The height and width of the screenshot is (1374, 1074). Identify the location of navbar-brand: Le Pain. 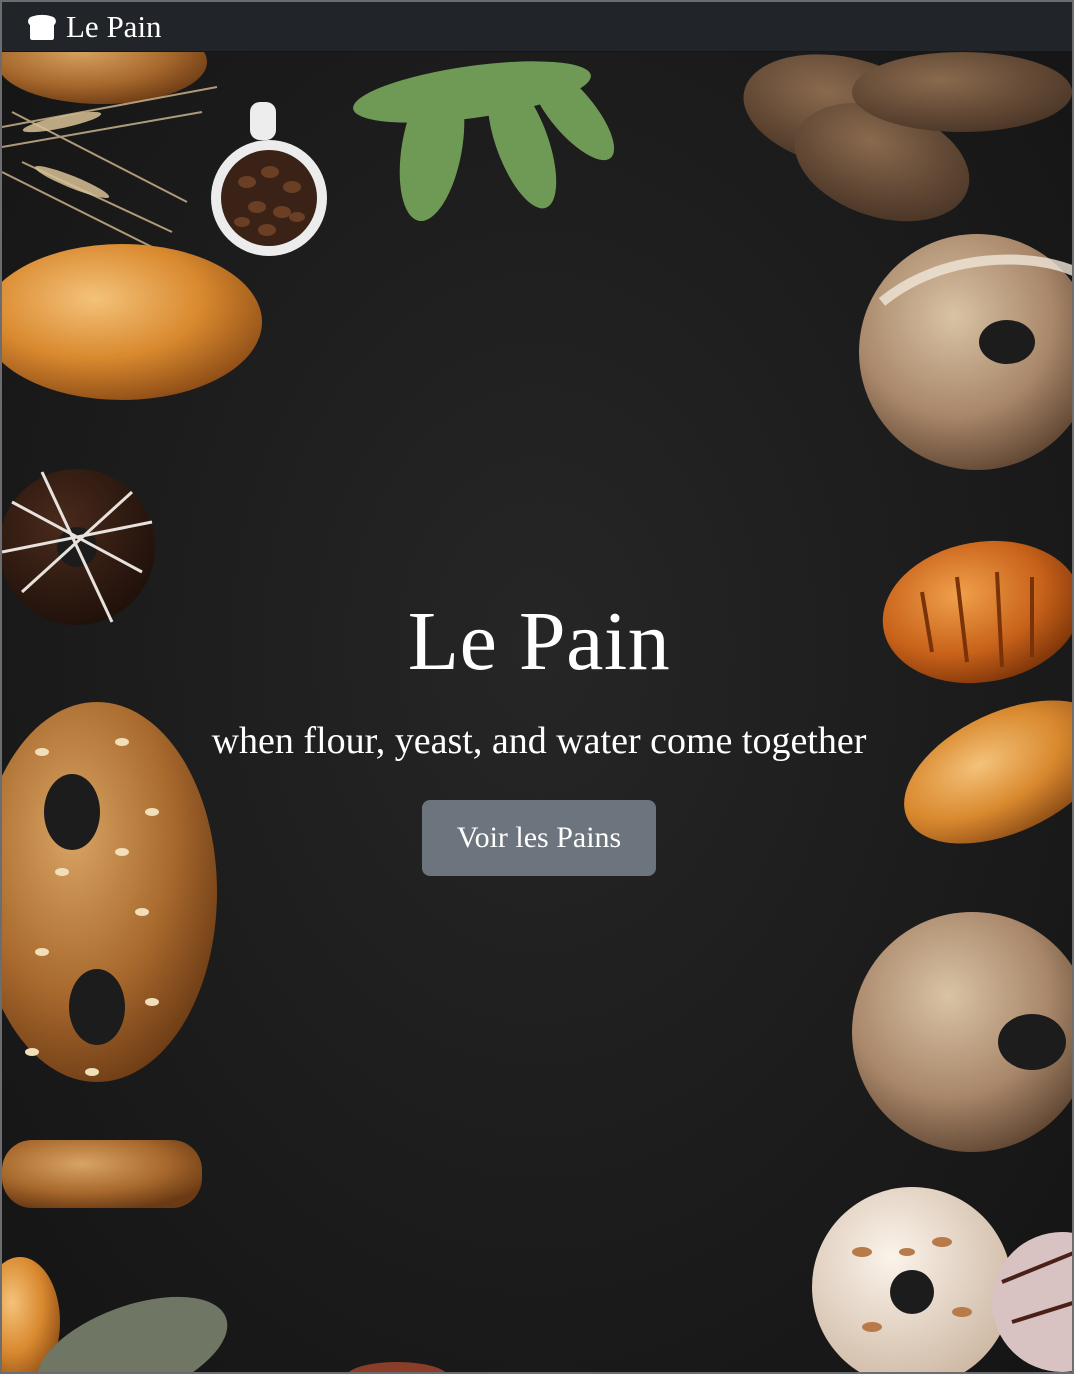
(94, 26).